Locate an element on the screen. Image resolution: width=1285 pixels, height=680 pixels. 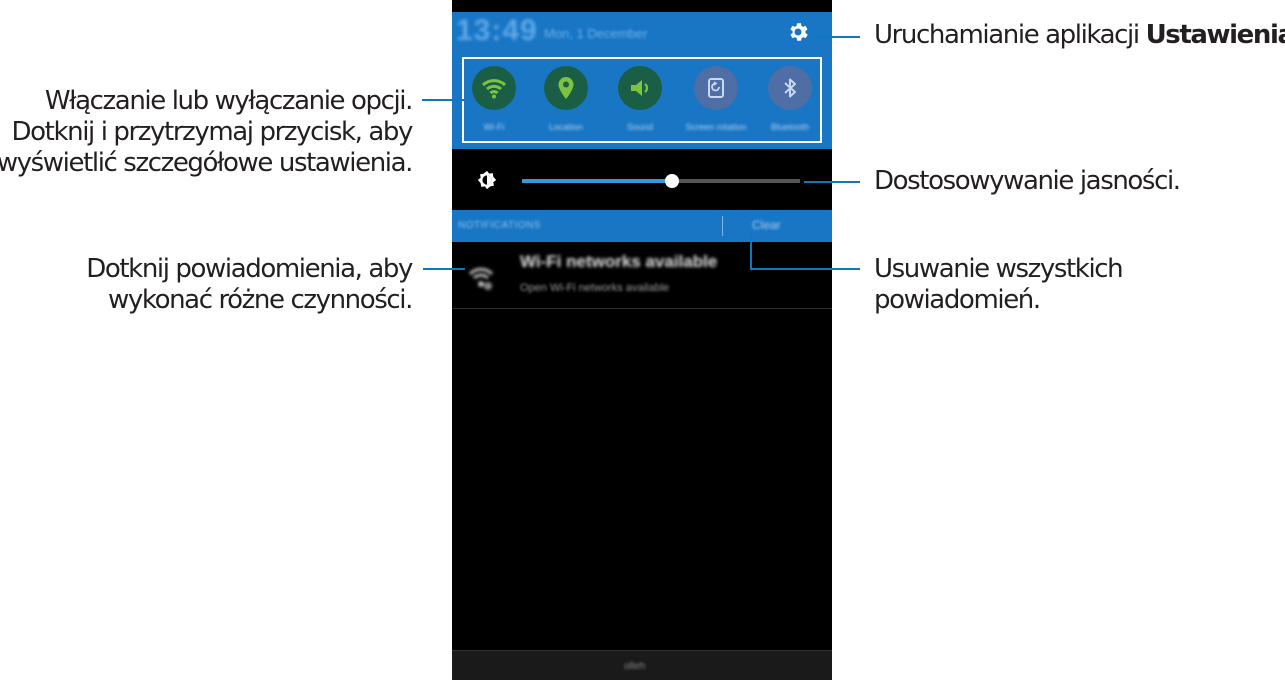
qs-label-screen-rotation: Screen rotation is located at coordinates (716, 127).